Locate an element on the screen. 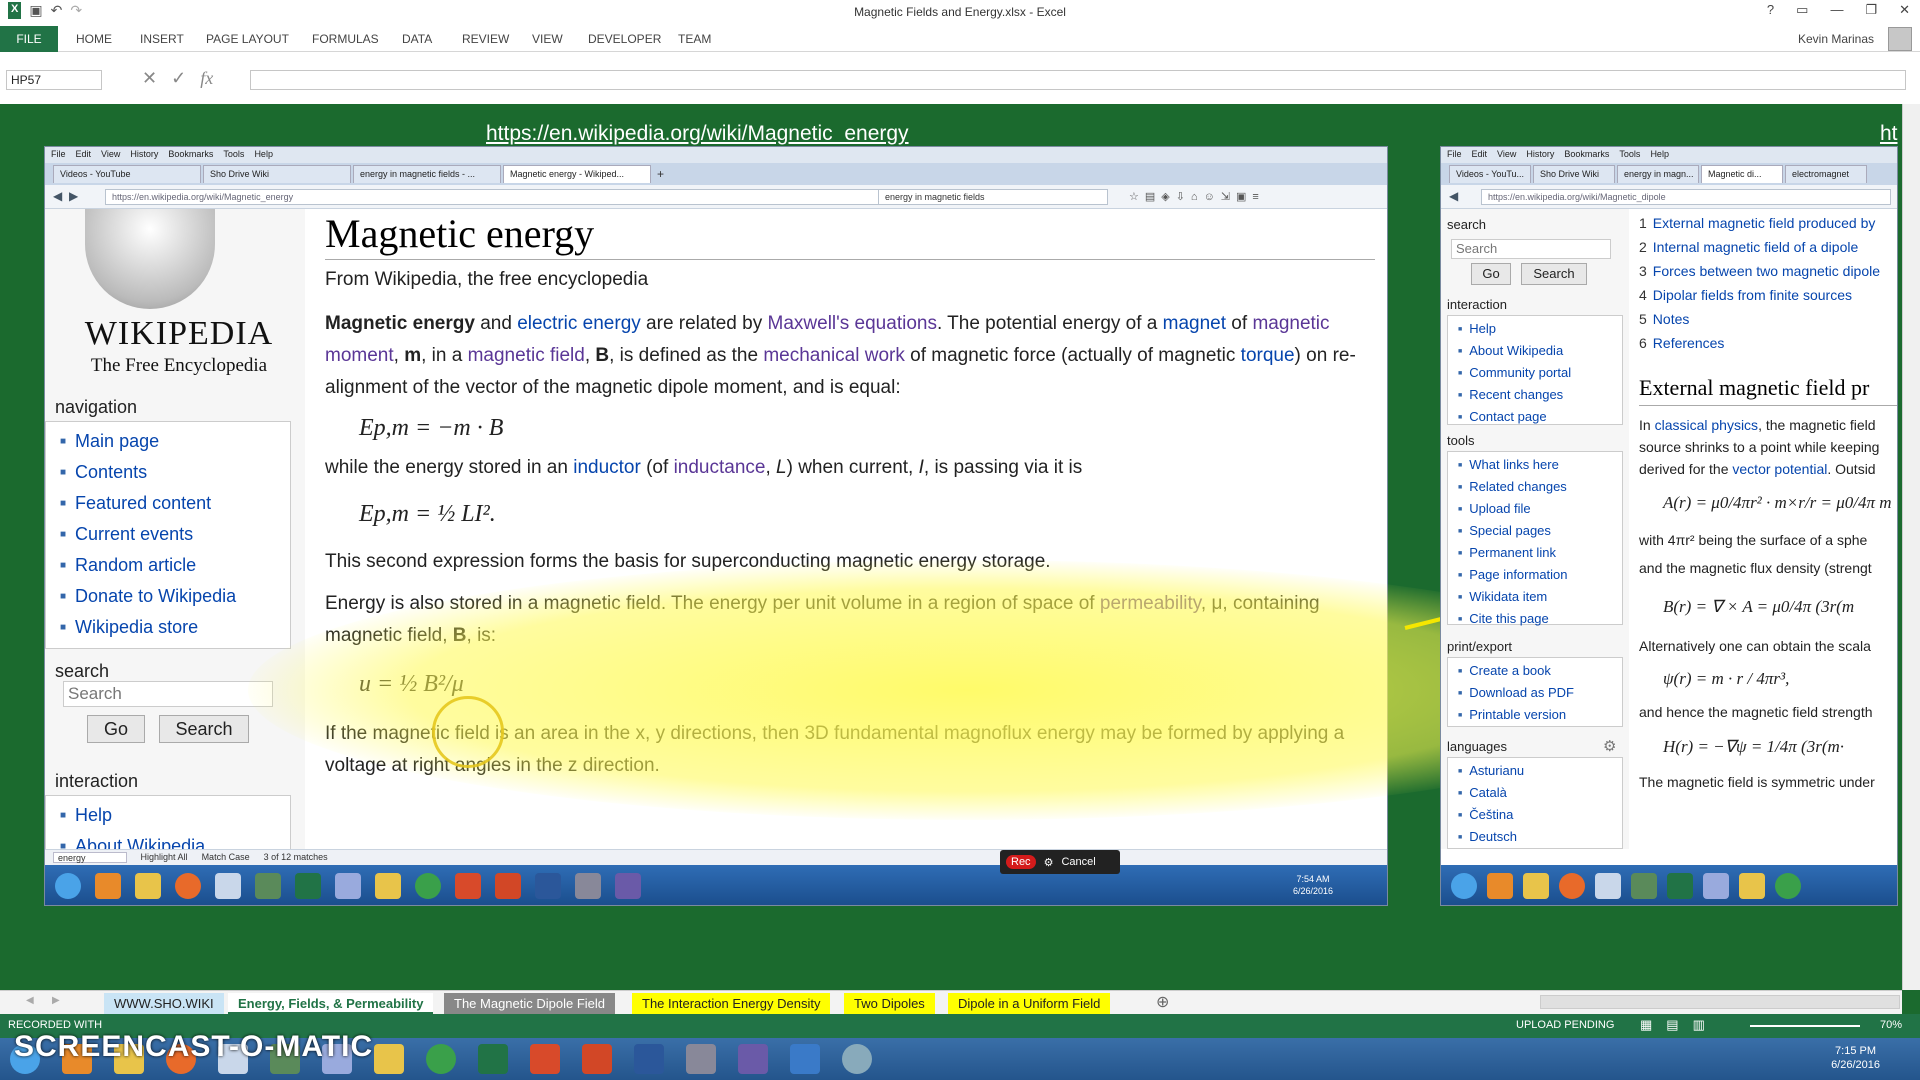 This screenshot has height=1080, width=1920. toc-item: 4 Dipolar fields from finite sources is located at coordinates (1768, 295).